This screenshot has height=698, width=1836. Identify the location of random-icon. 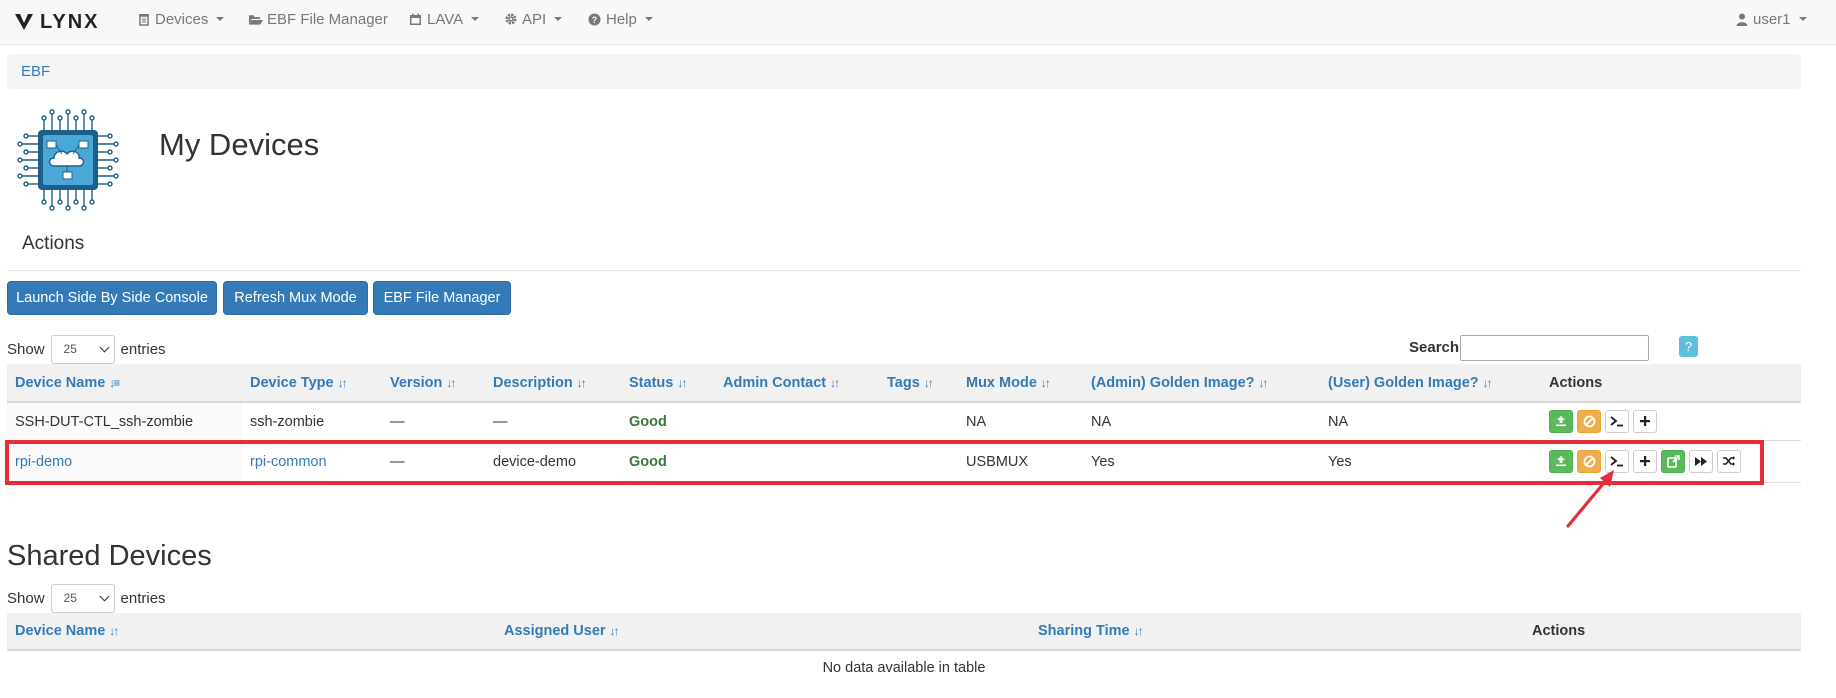
(1729, 461).